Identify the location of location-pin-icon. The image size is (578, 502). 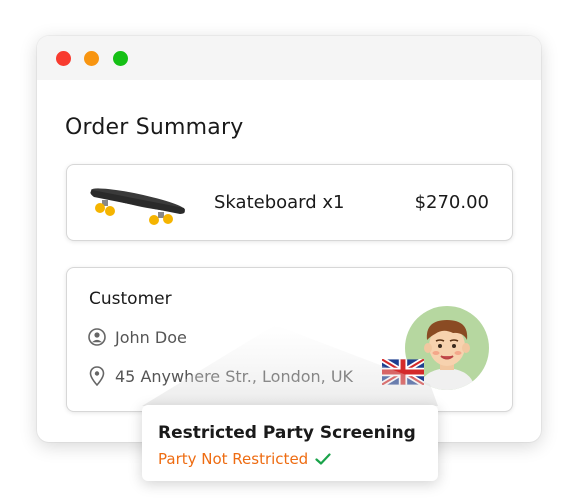
(97, 376).